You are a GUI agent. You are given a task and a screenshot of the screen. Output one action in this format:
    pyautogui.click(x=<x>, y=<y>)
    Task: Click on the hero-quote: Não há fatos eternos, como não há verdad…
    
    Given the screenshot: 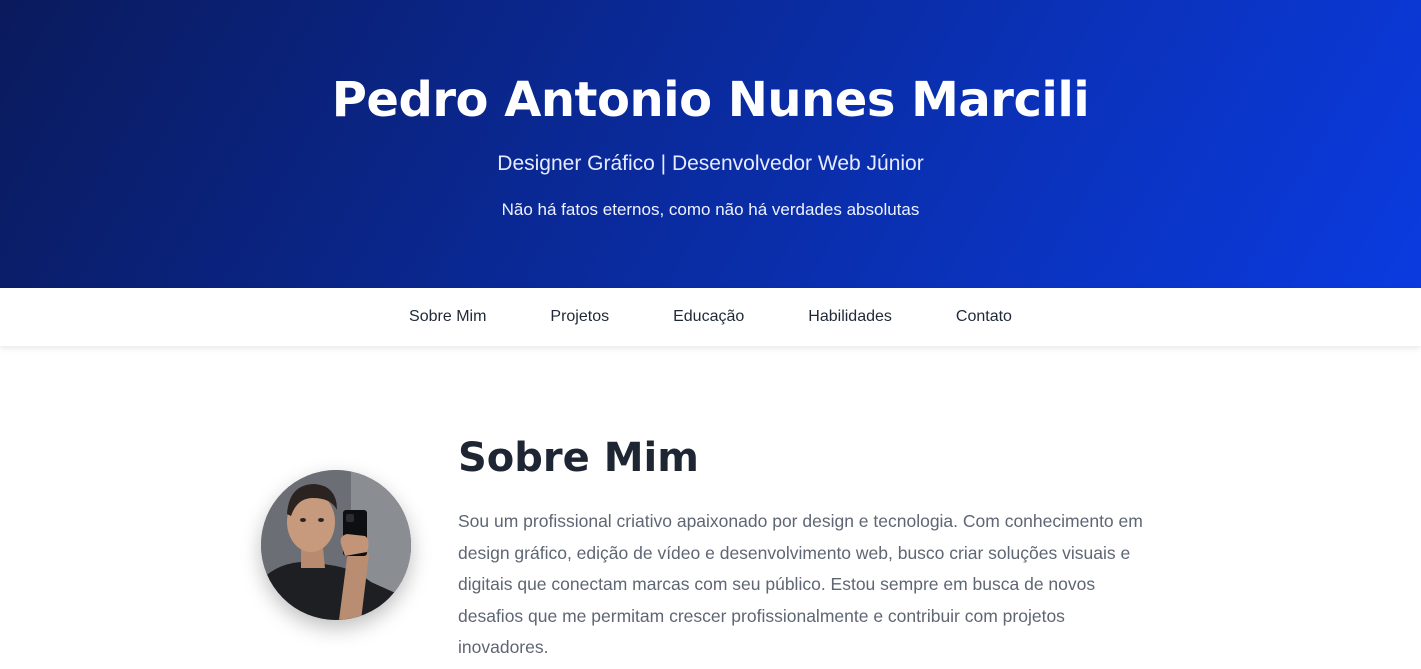 What is the action you would take?
    pyautogui.click(x=710, y=209)
    